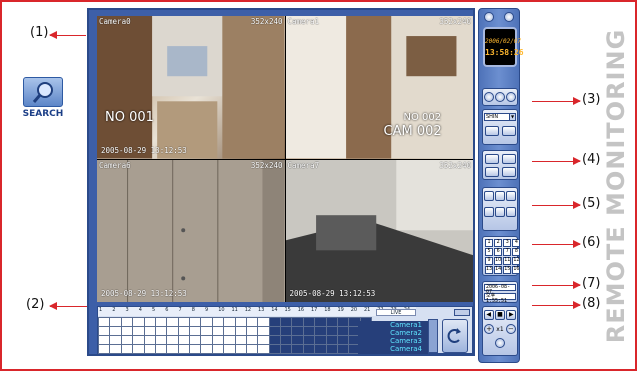 The width and height of the screenshot is (637, 371). I want to click on camera-number-button: 15, so click(507, 270).